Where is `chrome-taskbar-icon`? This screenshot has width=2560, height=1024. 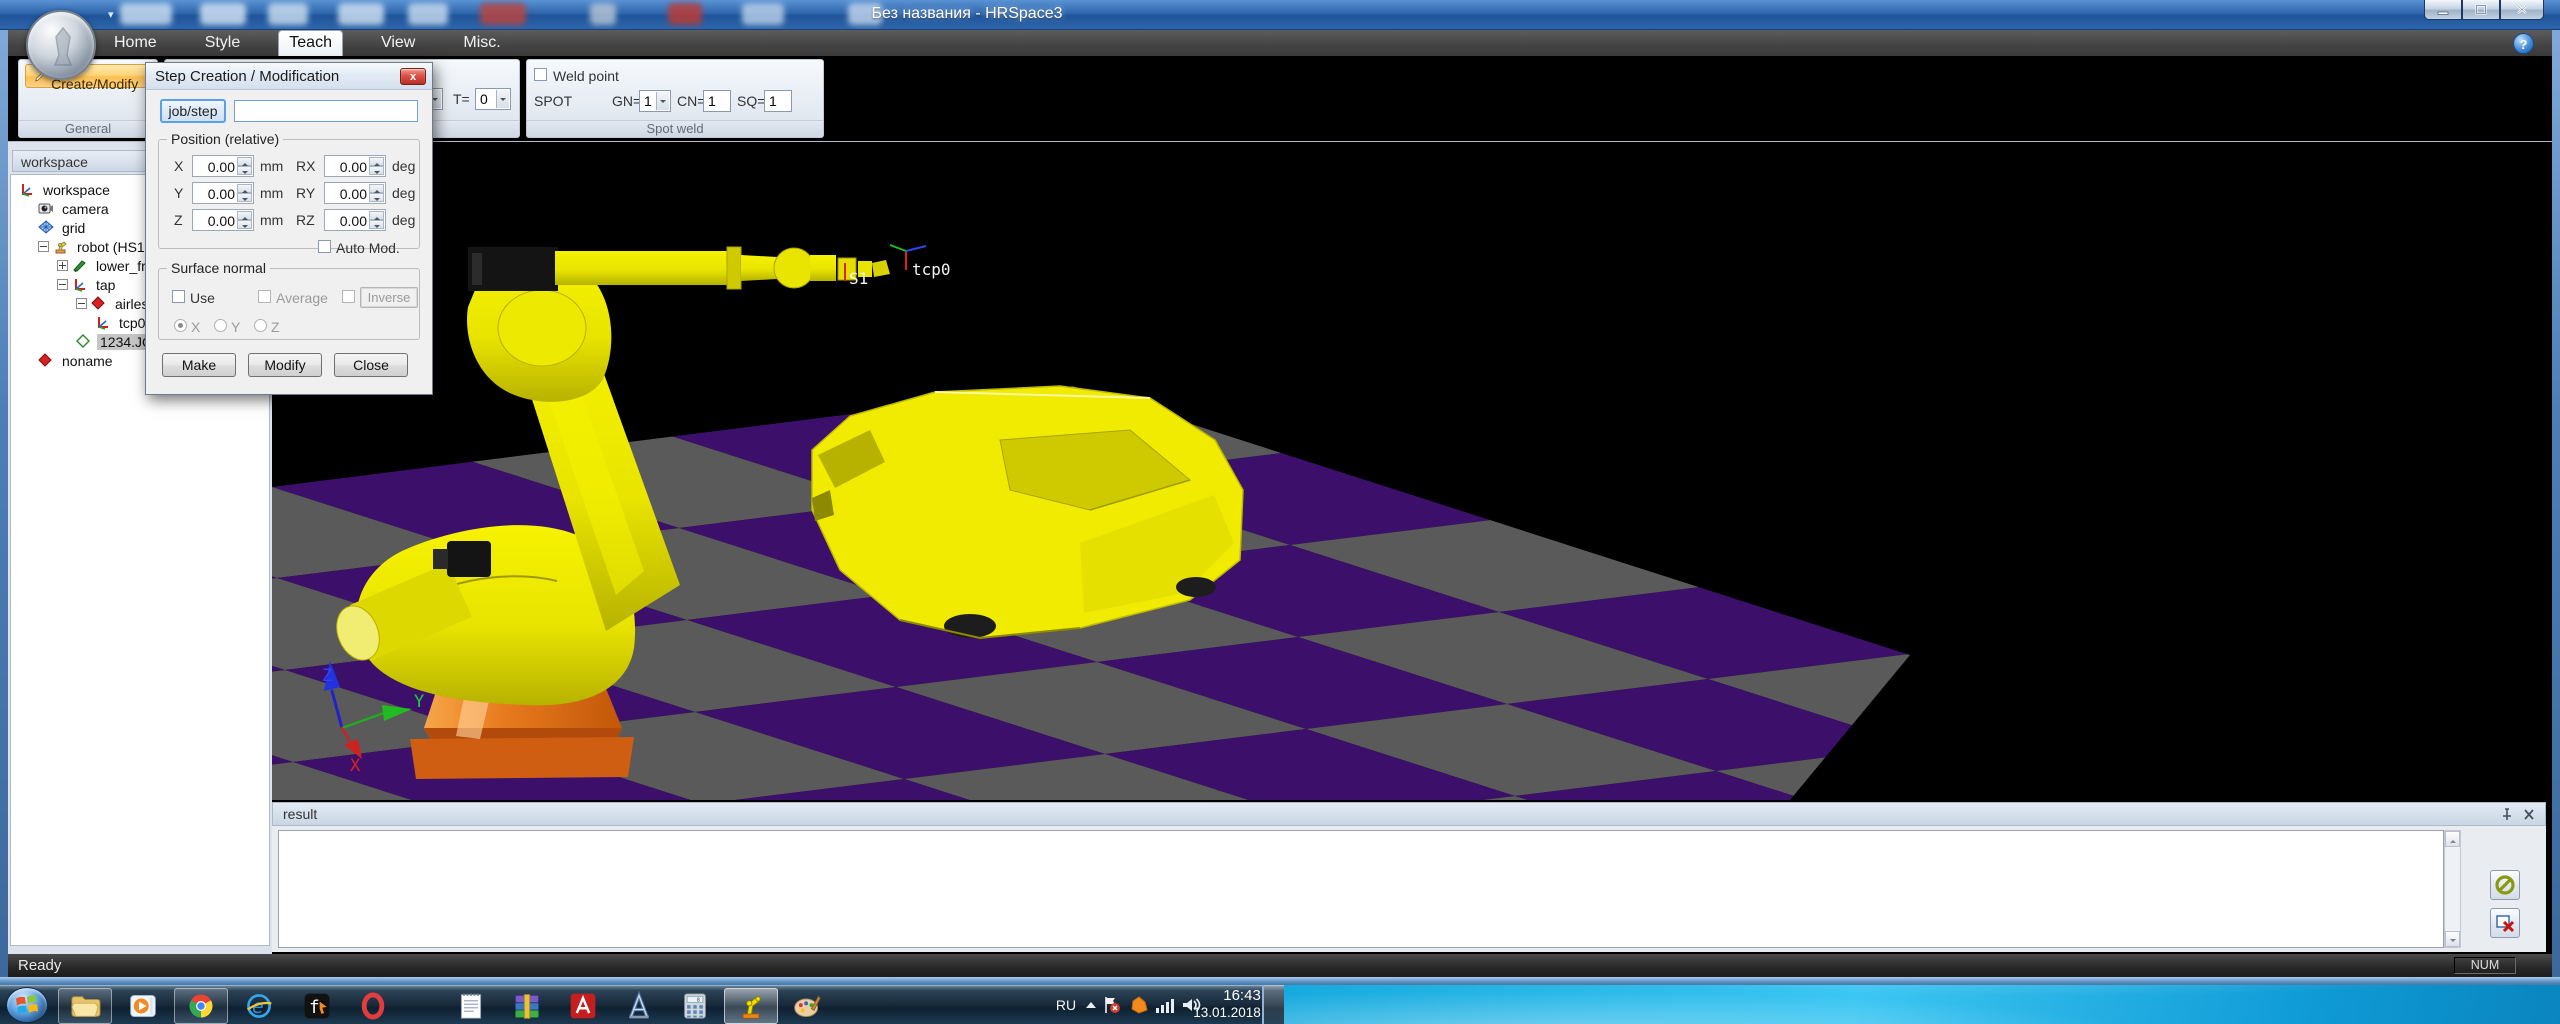 chrome-taskbar-icon is located at coordinates (201, 1006).